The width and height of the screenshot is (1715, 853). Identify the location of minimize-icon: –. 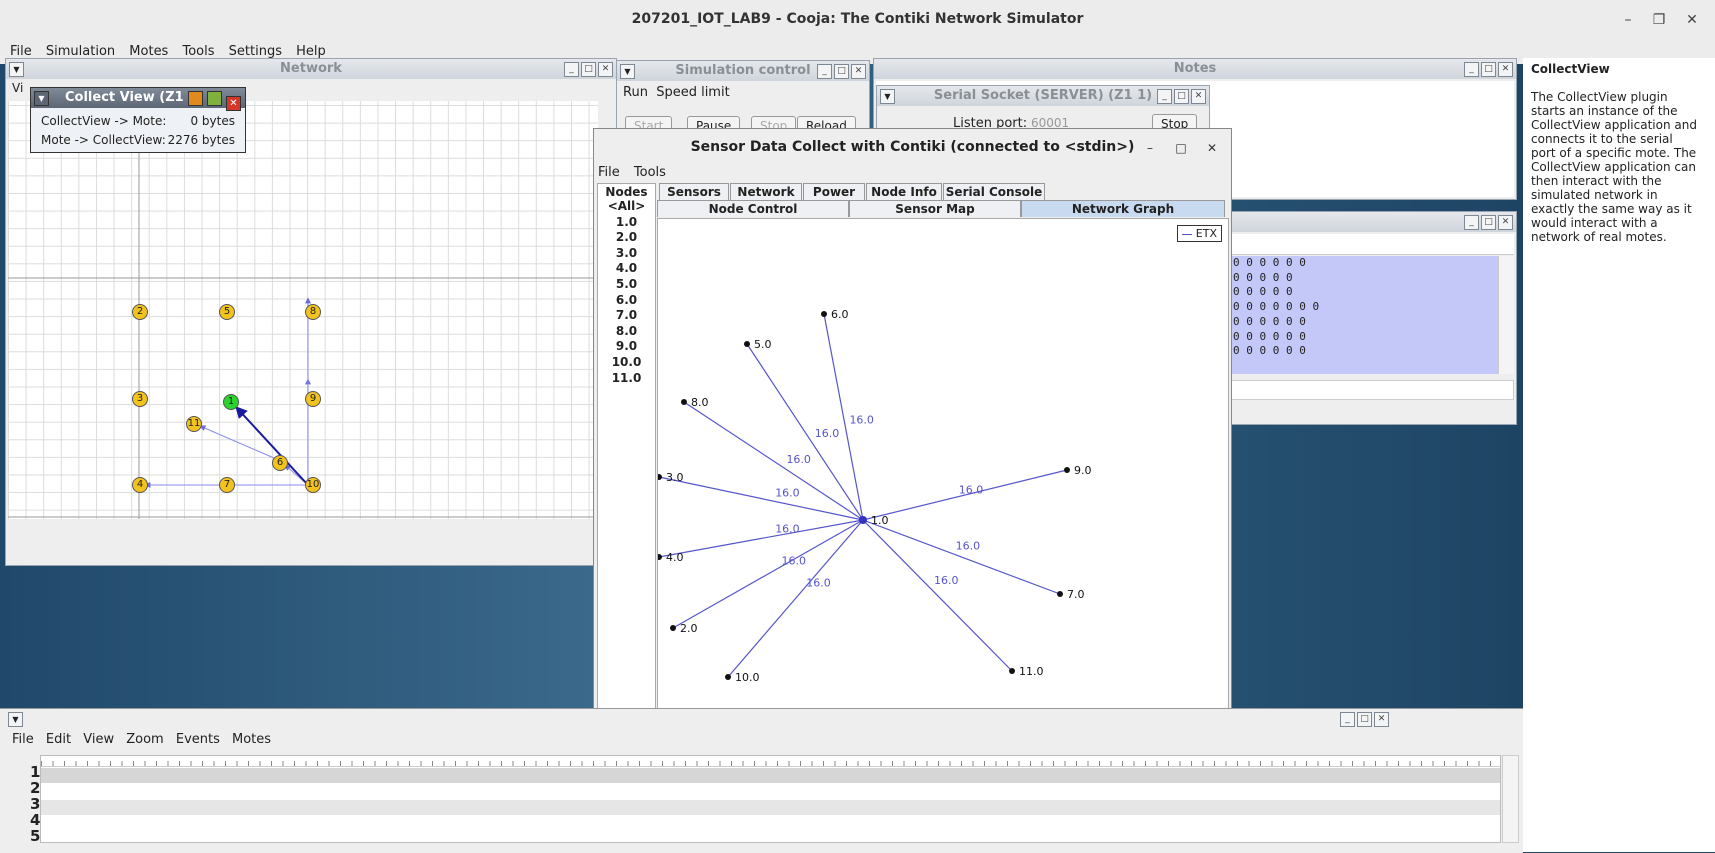
(1150, 148).